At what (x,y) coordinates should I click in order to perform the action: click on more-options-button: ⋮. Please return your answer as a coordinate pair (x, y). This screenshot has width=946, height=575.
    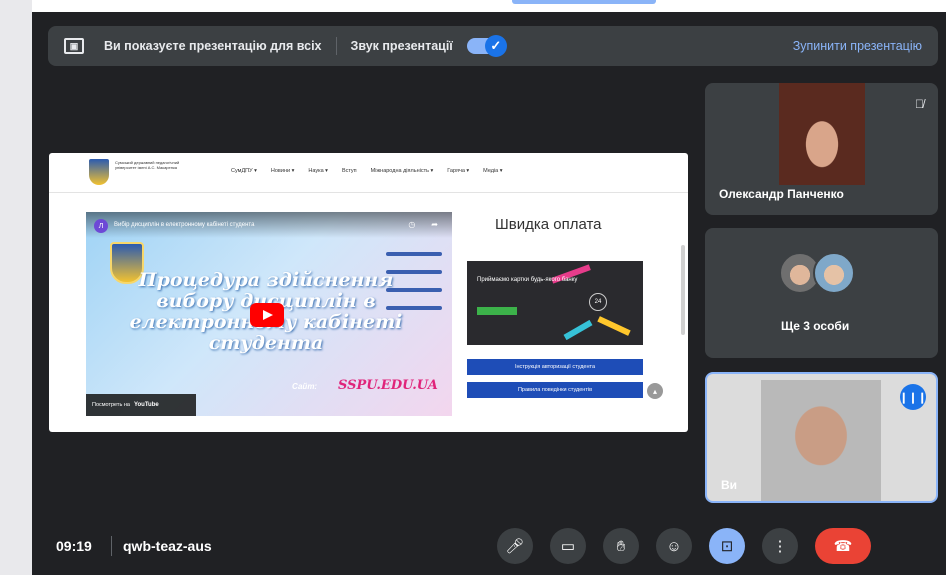
    Looking at the image, I should click on (780, 546).